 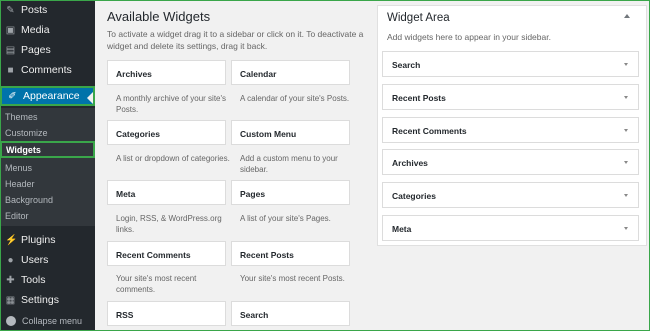 I want to click on widget-custom-menu: Custom Menu, so click(x=290, y=132).